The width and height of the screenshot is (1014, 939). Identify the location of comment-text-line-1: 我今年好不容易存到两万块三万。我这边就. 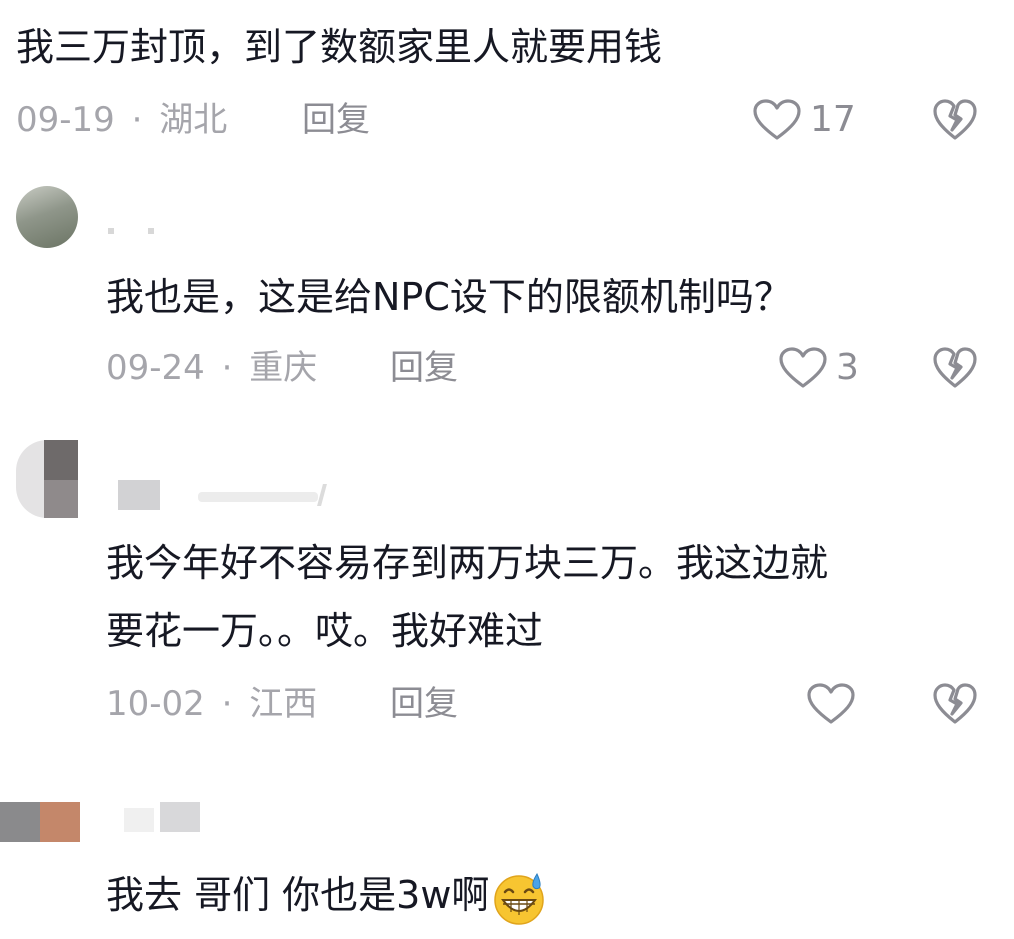
(467, 563).